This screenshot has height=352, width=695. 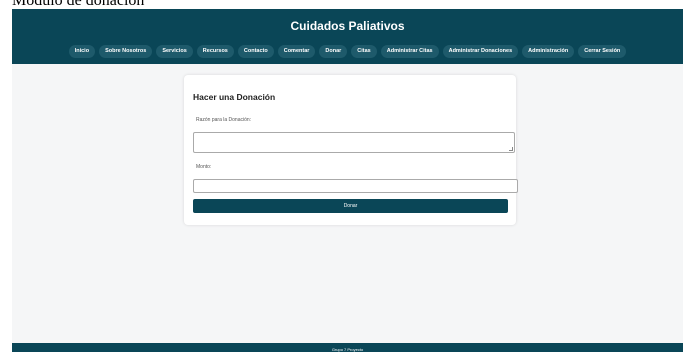 I want to click on page-caption: Modulo de donación, so click(x=78, y=4).